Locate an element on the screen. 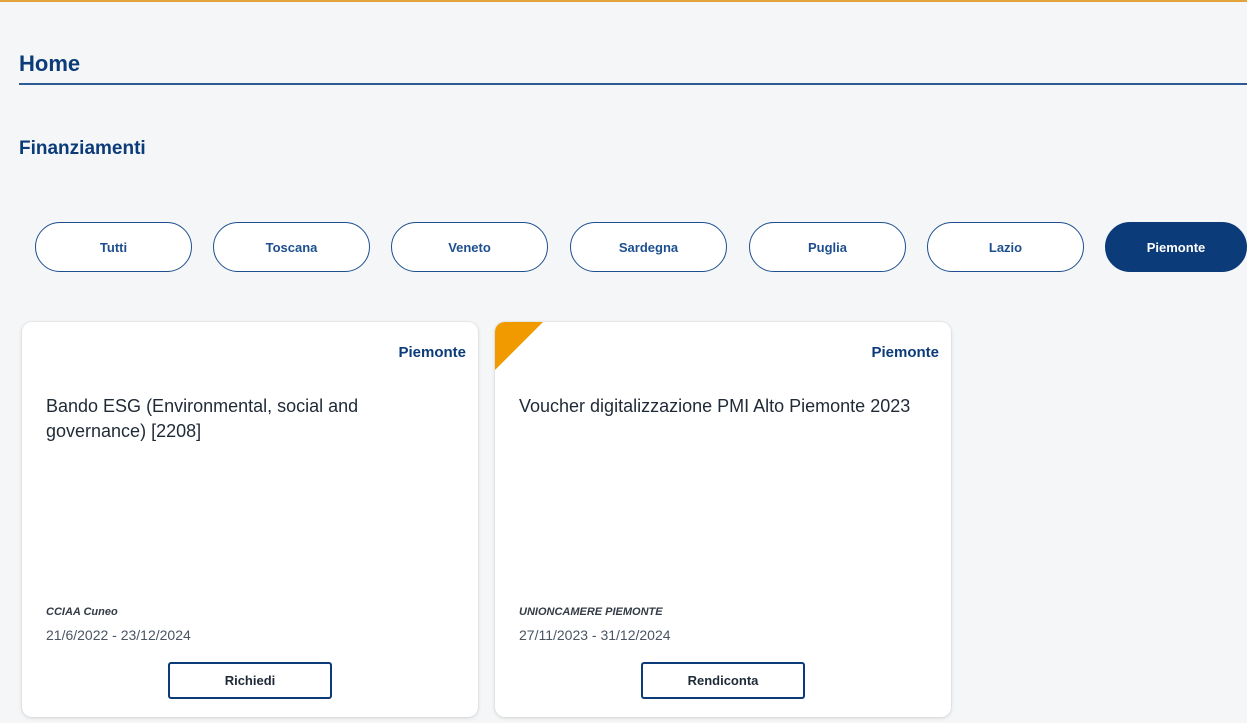 This screenshot has width=1247, height=723. flag-corner-icon is located at coordinates (519, 346).